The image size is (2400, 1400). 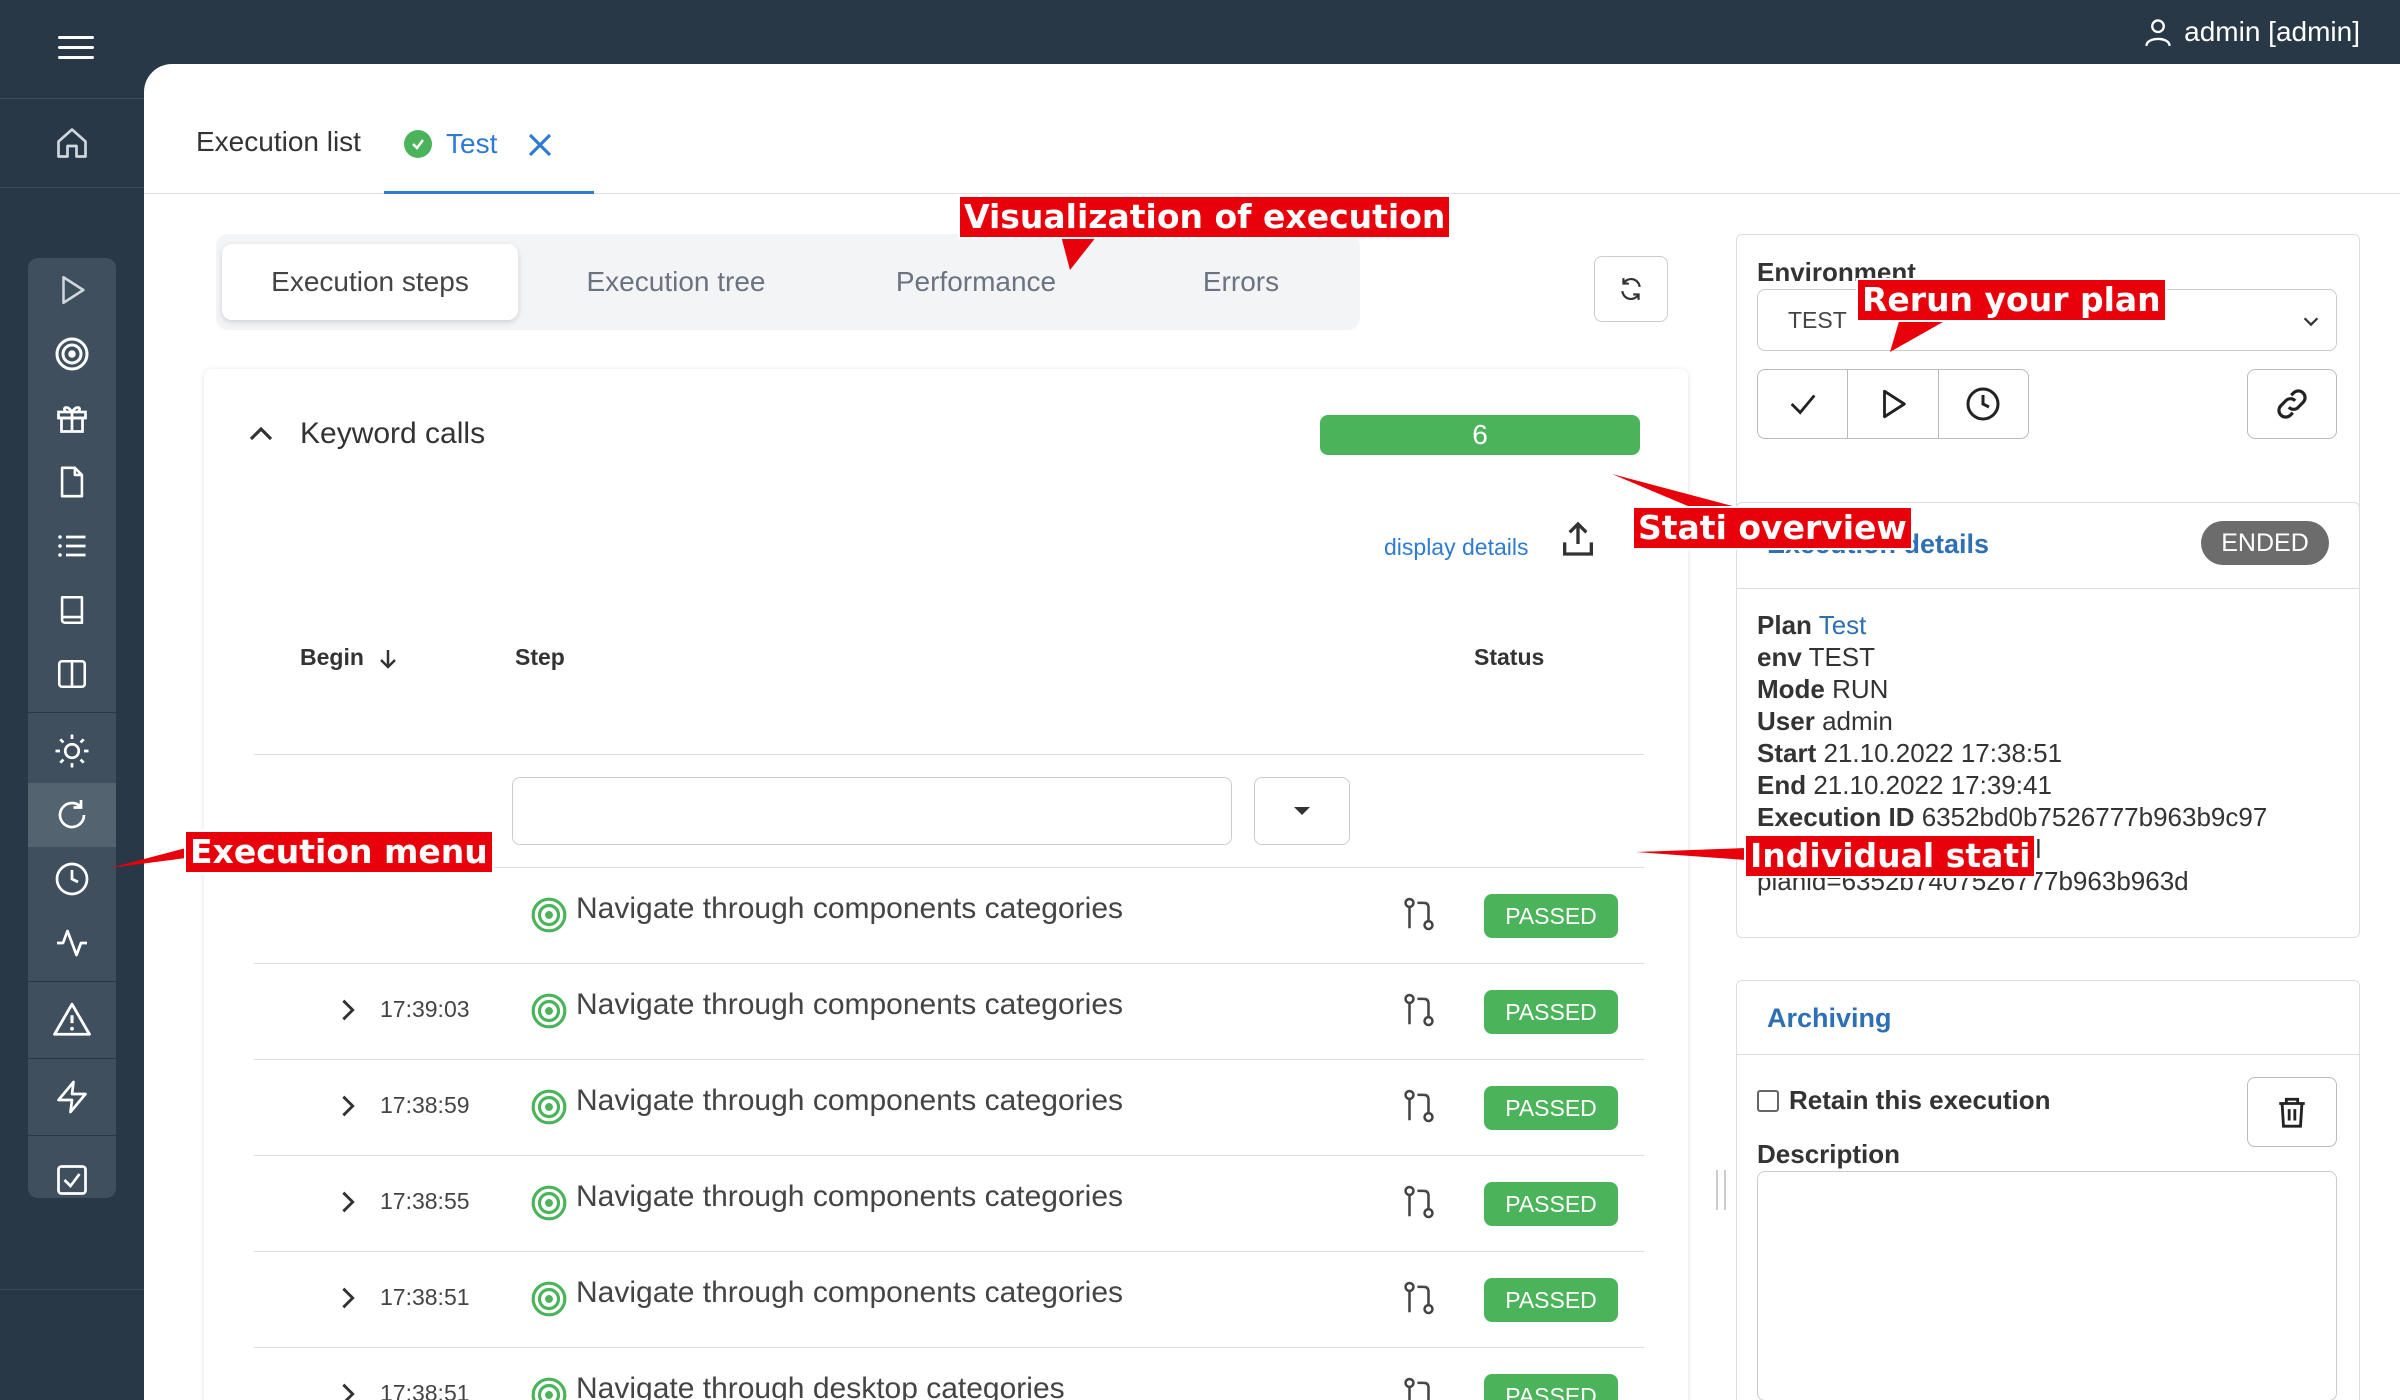 I want to click on check-button, so click(x=1803, y=404).